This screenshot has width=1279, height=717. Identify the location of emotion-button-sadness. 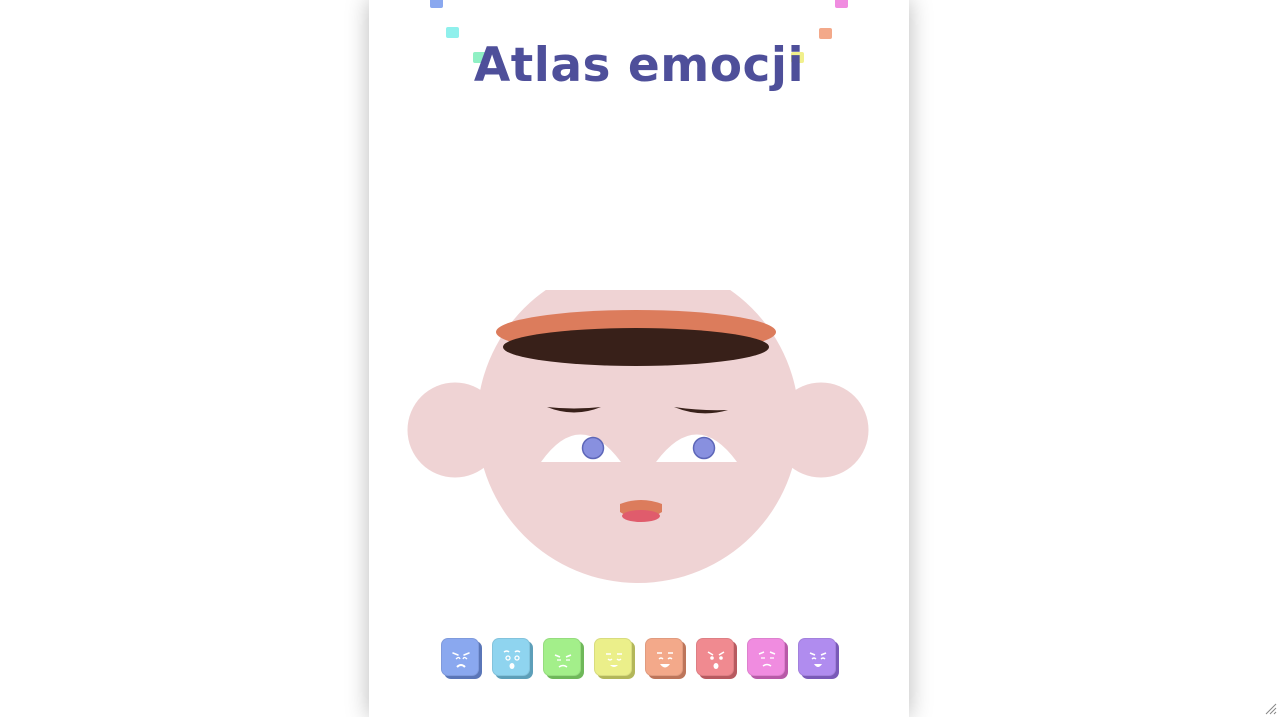
(460, 657).